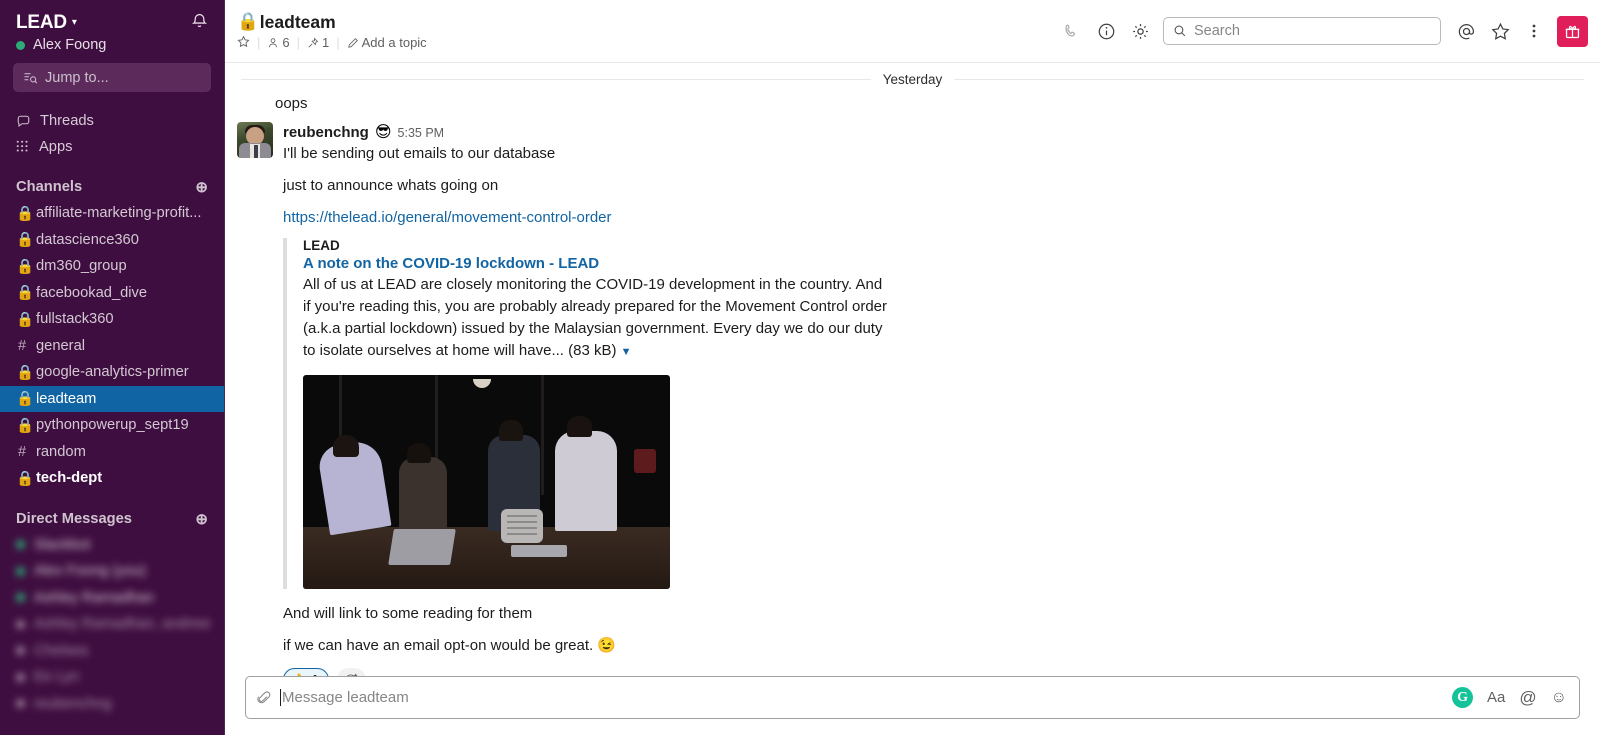 This screenshot has height=735, width=1600. I want to click on team-name: LEAD, so click(41, 22).